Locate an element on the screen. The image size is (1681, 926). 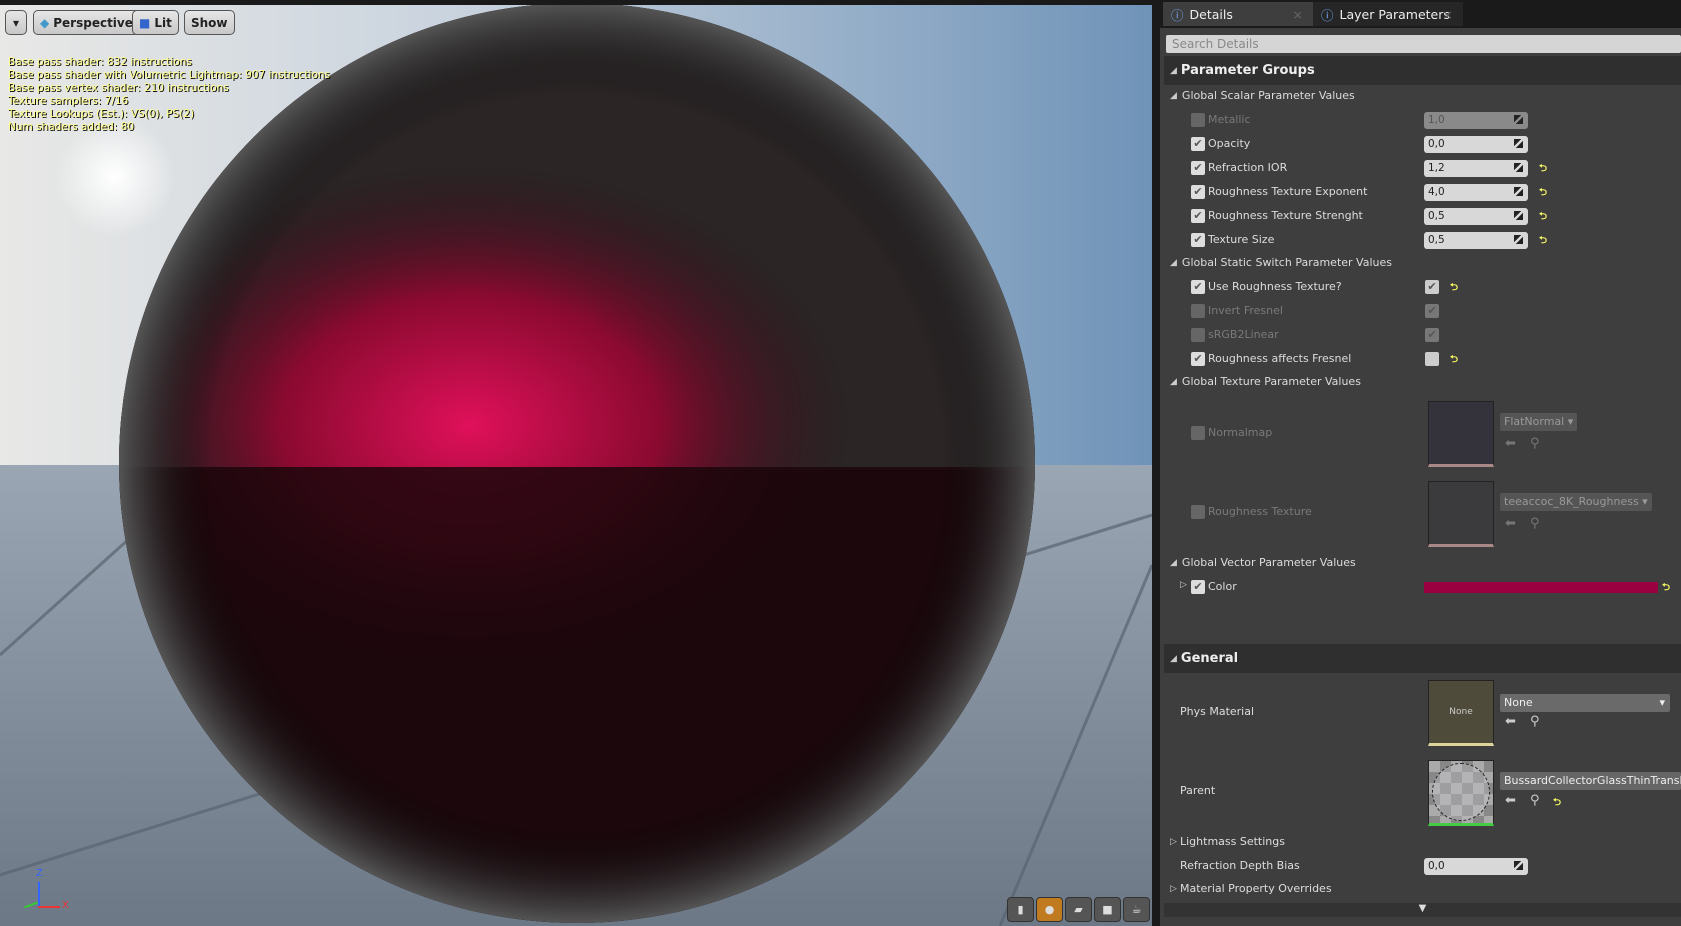
plane-icon: ▰ is located at coordinates (1078, 909).